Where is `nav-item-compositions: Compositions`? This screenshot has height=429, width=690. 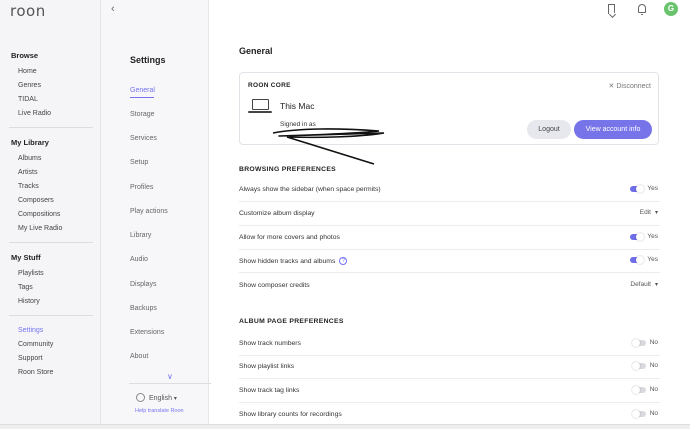 nav-item-compositions: Compositions is located at coordinates (39, 214).